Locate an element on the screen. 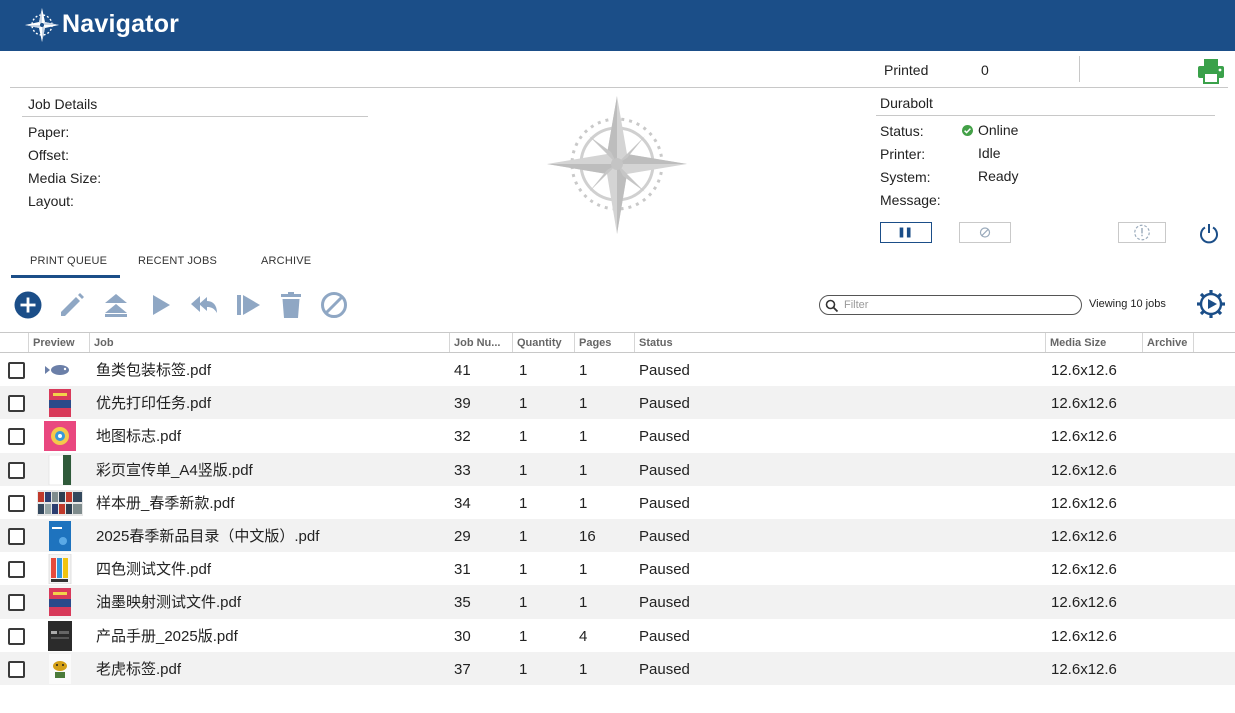 The height and width of the screenshot is (713, 1235). cancel-printer-button is located at coordinates (985, 232).